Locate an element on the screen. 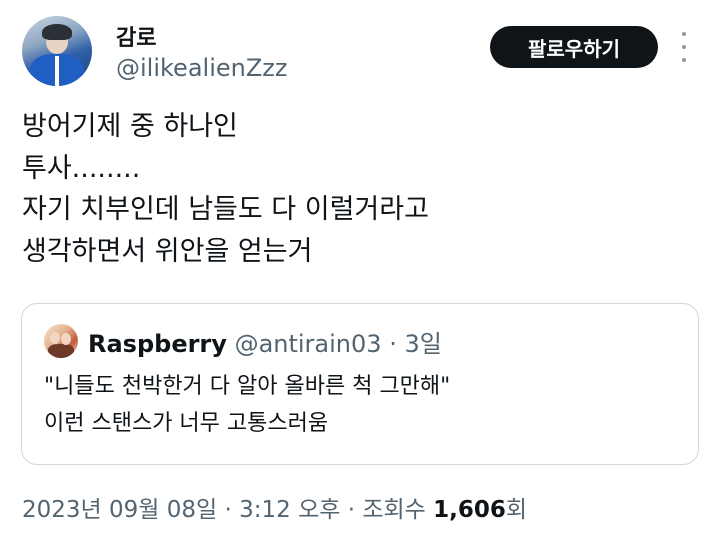 This screenshot has width=720, height=547. quoted-tweet-meta: Raspberry @antirain03 · 3일 is located at coordinates (265, 341).